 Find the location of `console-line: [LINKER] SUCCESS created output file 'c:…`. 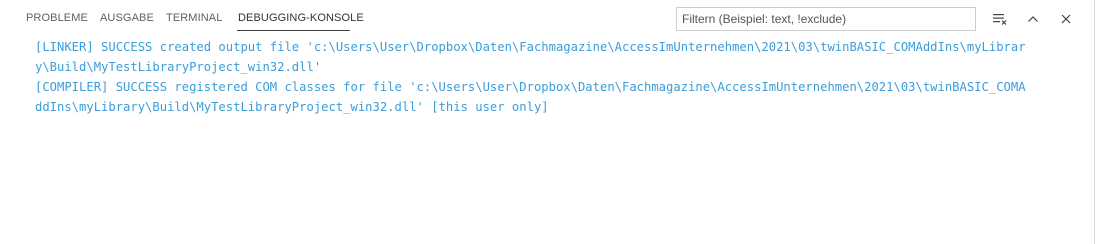

console-line: [LINKER] SUCCESS created output file 'c:… is located at coordinates (530, 47).